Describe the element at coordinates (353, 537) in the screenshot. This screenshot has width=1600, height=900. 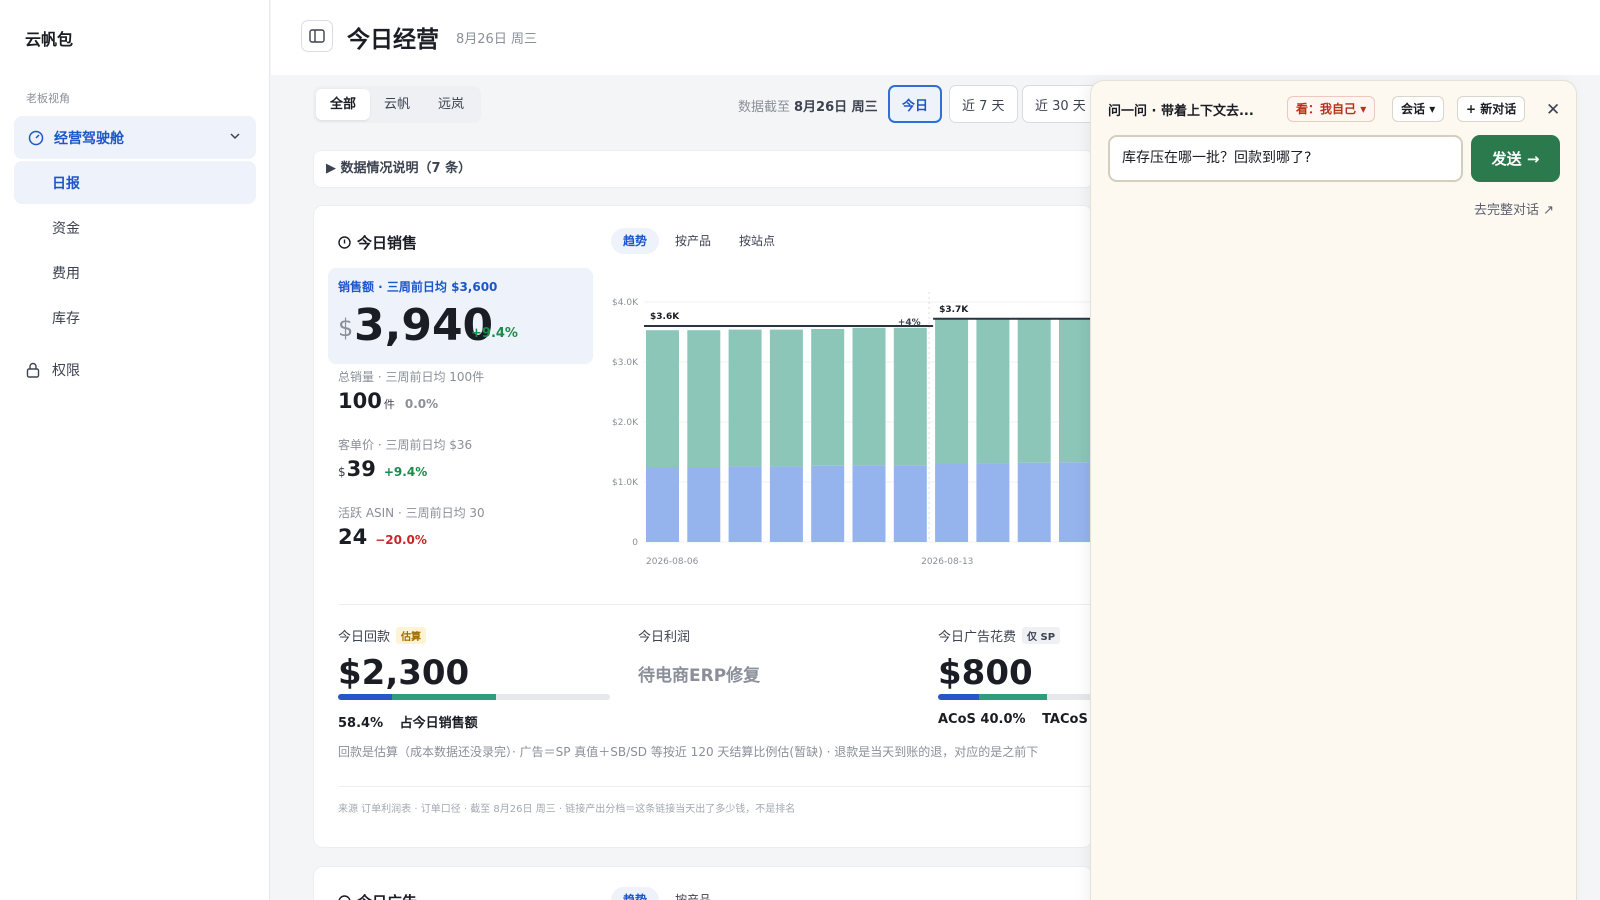
I see `metric-asin-value: 24` at that location.